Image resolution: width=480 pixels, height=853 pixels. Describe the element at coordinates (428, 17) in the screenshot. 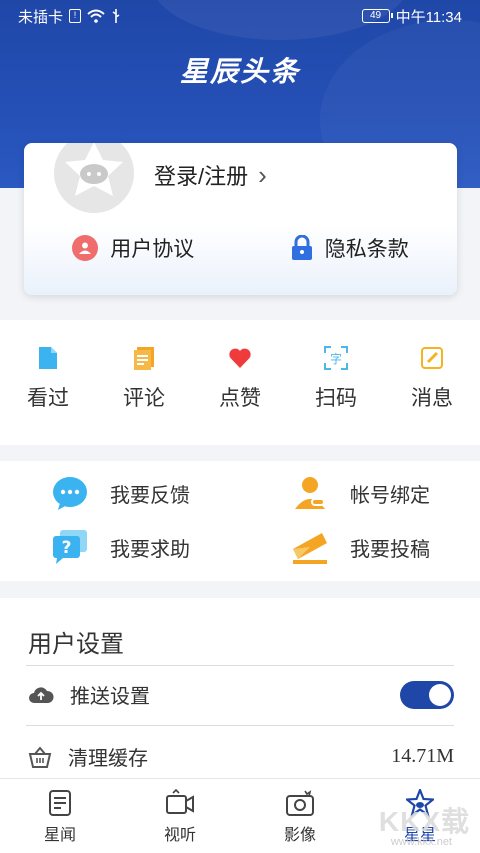

I see `status-time: 中午11:34` at that location.